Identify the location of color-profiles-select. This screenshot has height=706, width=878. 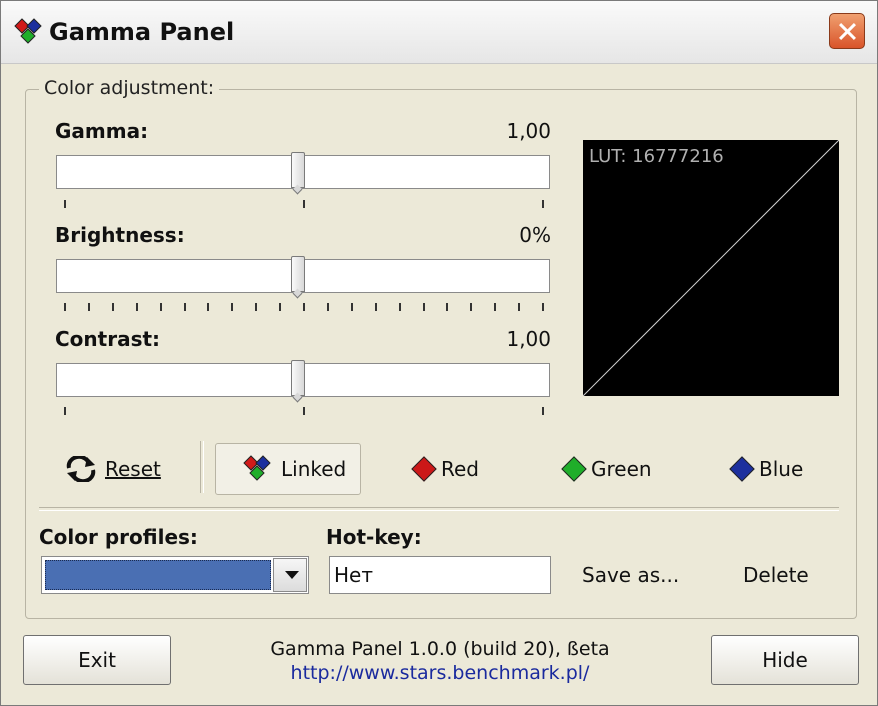
(175, 575).